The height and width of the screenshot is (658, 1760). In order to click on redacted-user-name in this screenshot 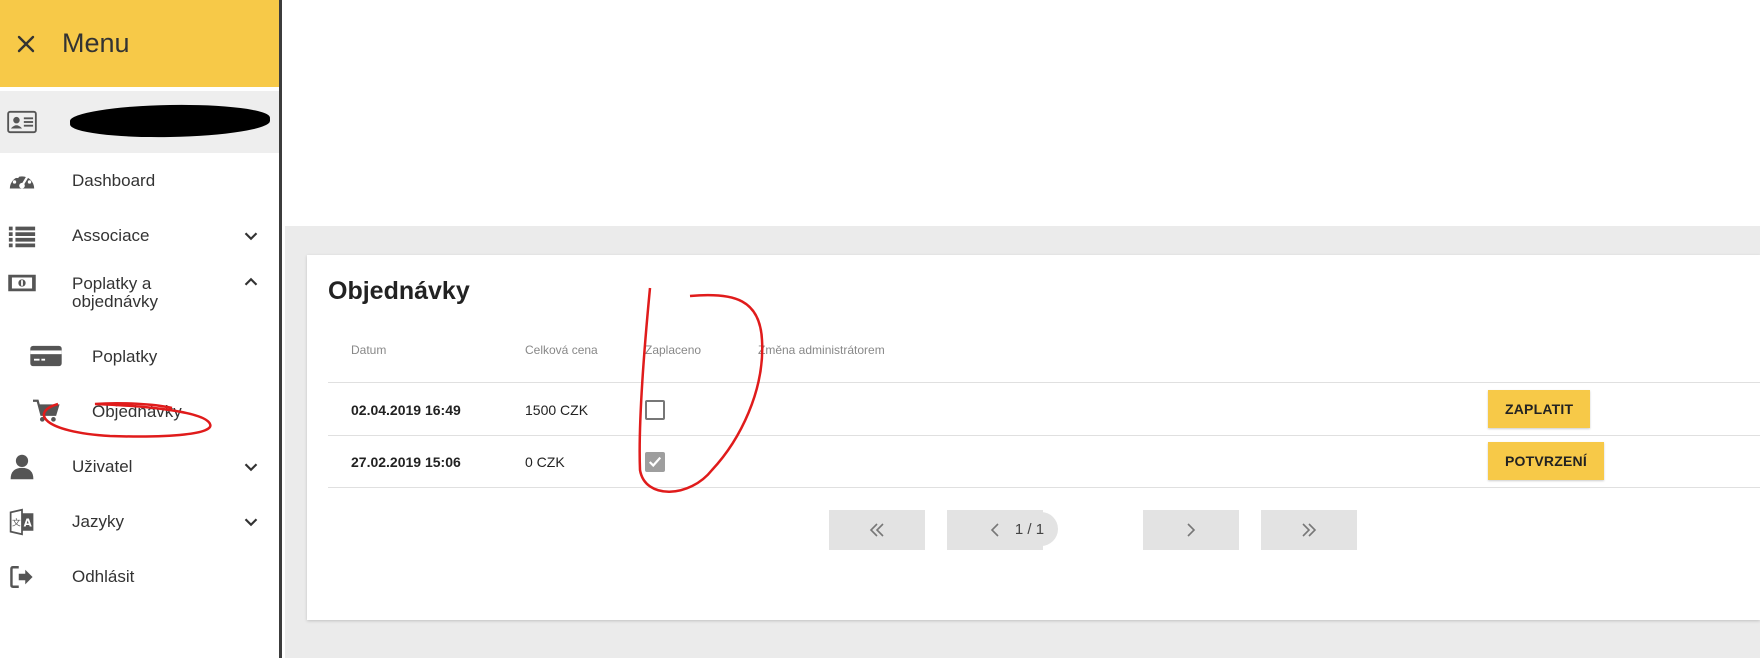, I will do `click(170, 121)`.